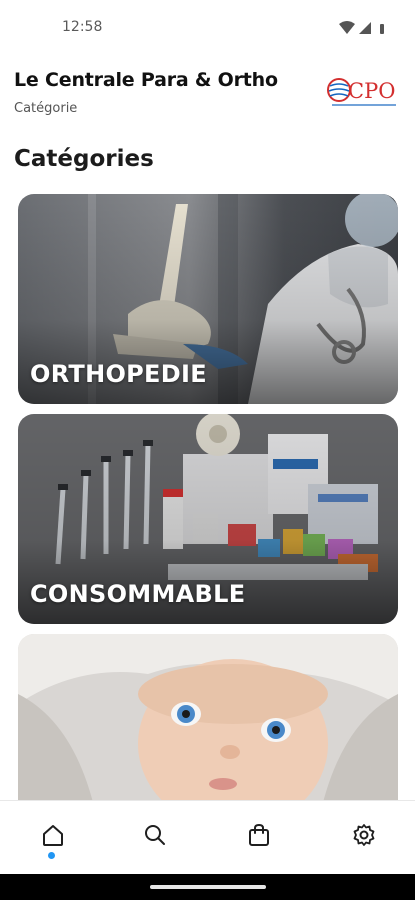 The height and width of the screenshot is (900, 415). Describe the element at coordinates (371, 91) in the screenshot. I see `svg-text: CPO` at that location.